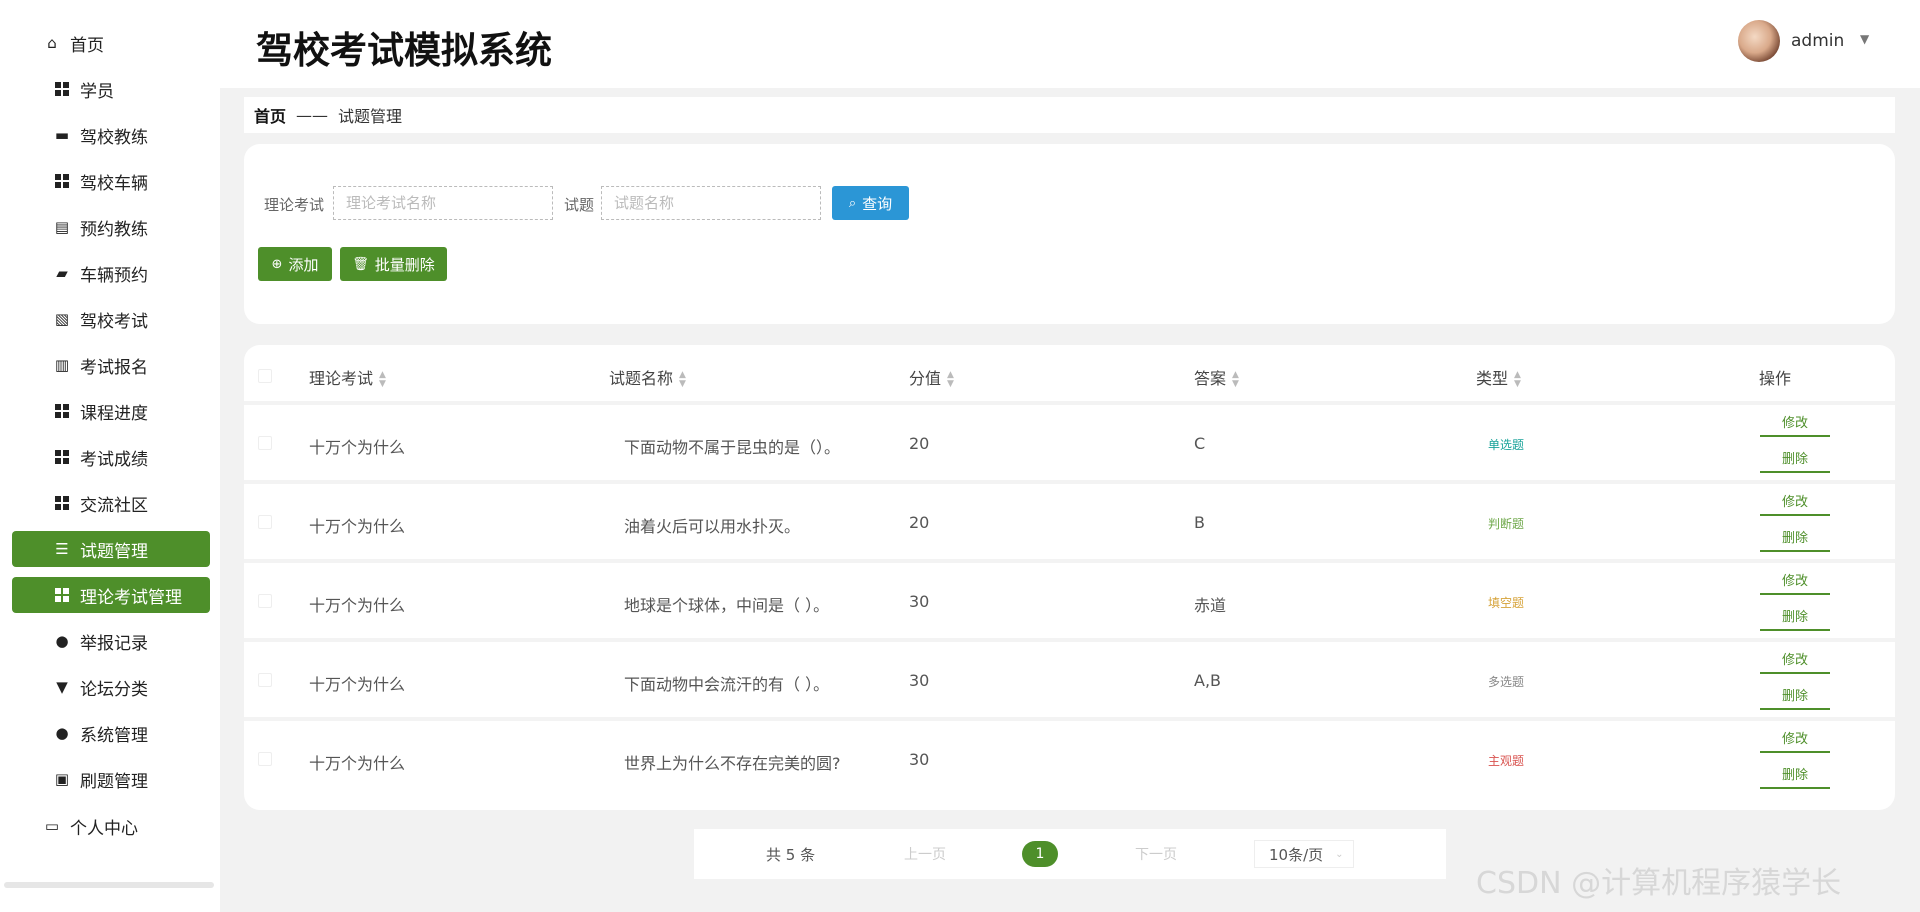 Image resolution: width=1920 pixels, height=912 pixels. I want to click on sidebar-item: ▧ 驾校考试, so click(111, 319).